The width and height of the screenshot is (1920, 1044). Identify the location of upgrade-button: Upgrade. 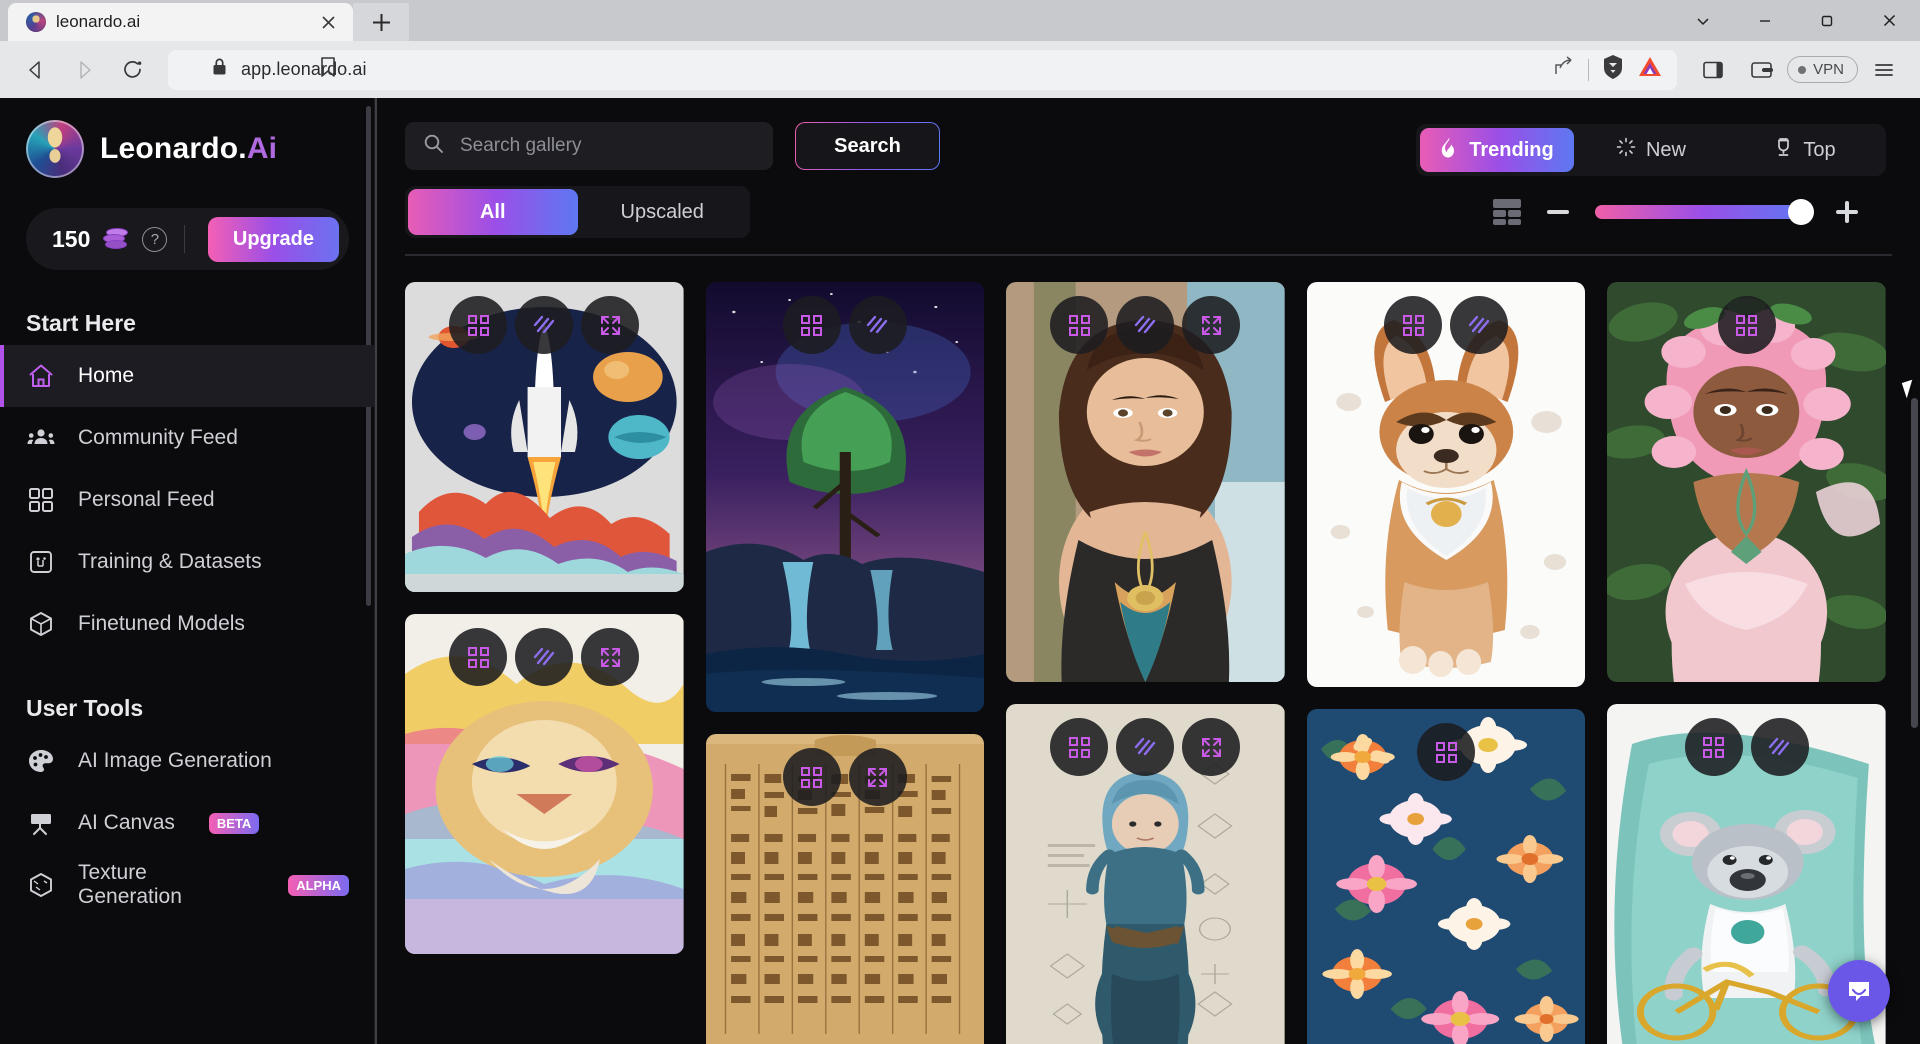
(273, 239).